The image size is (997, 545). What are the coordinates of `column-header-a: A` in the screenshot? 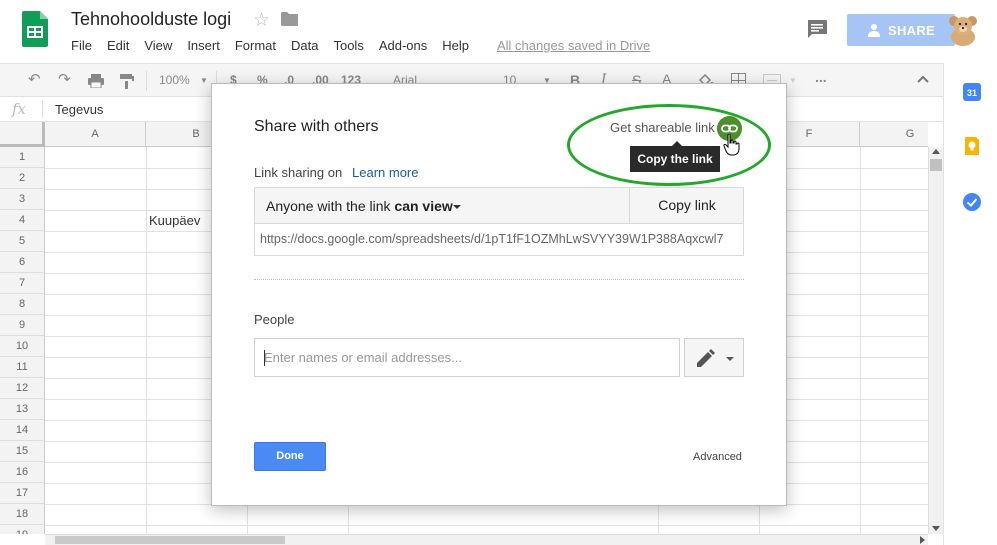 It's located at (95, 134).